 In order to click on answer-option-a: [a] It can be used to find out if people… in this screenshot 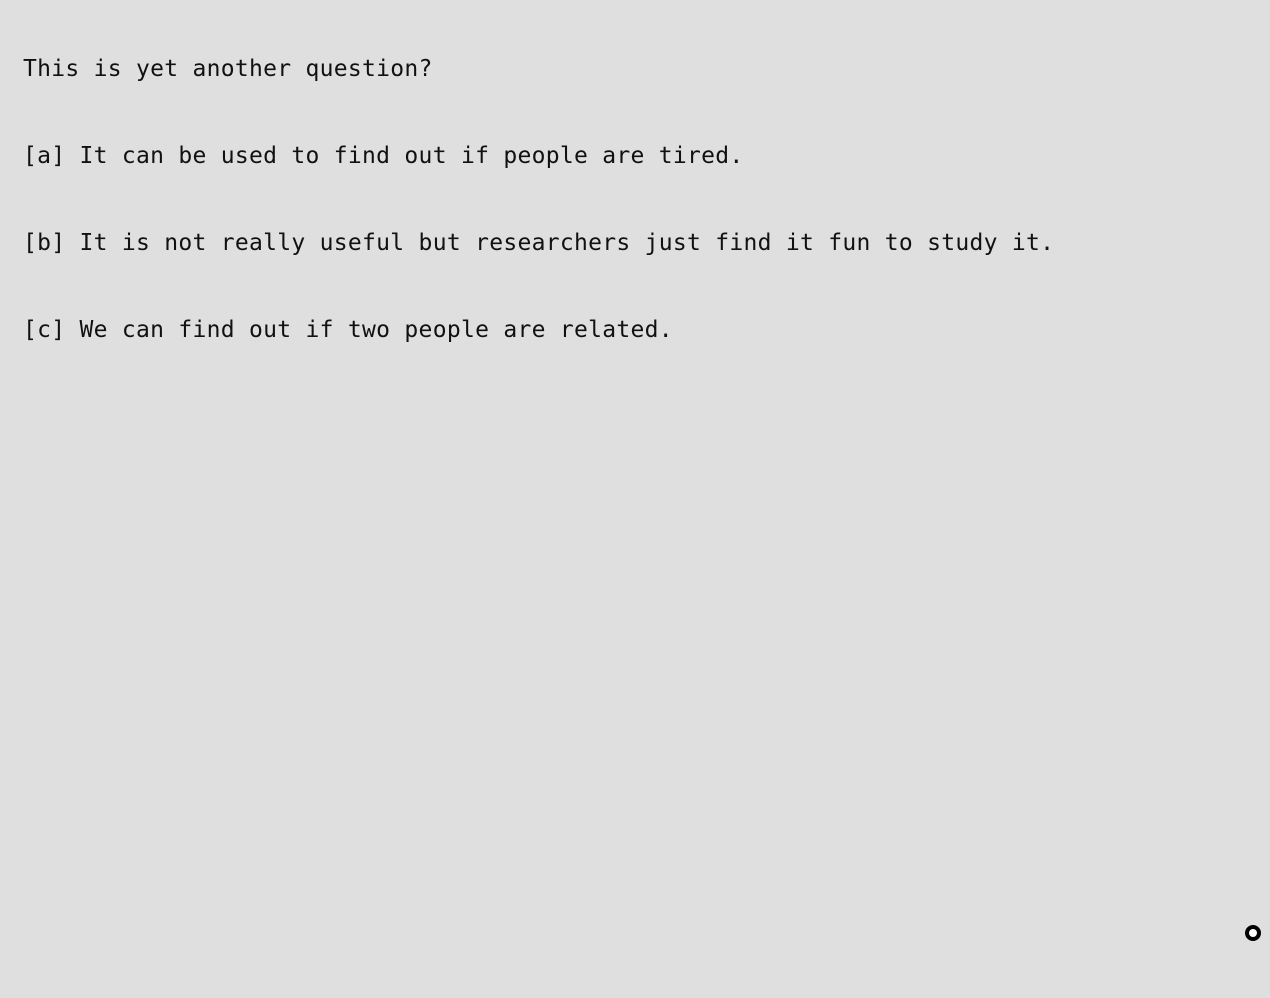, I will do `click(383, 156)`.